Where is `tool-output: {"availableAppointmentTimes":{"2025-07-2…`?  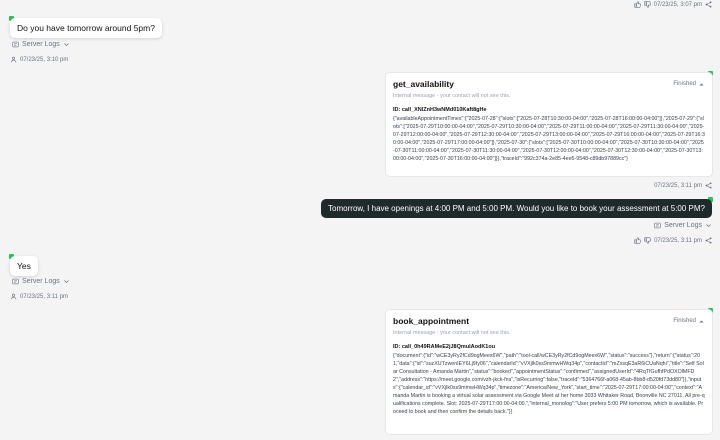
tool-output: {"availableAppointmentTimes":{"2025-07-2… is located at coordinates (549, 139).